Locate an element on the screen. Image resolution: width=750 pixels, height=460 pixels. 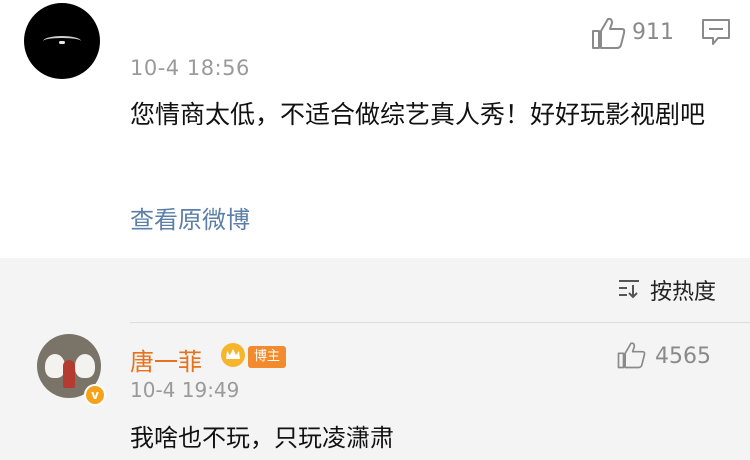
comment-text: 您情商太低，不适合做综艺真人秀！好好玩影视剧吧 is located at coordinates (418, 114).